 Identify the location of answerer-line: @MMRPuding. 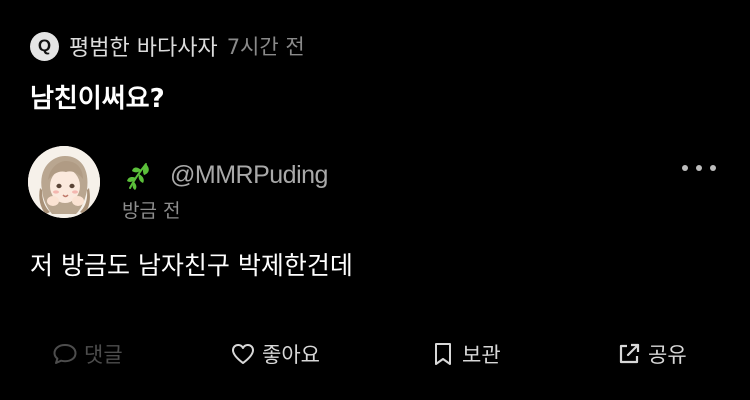
(225, 175).